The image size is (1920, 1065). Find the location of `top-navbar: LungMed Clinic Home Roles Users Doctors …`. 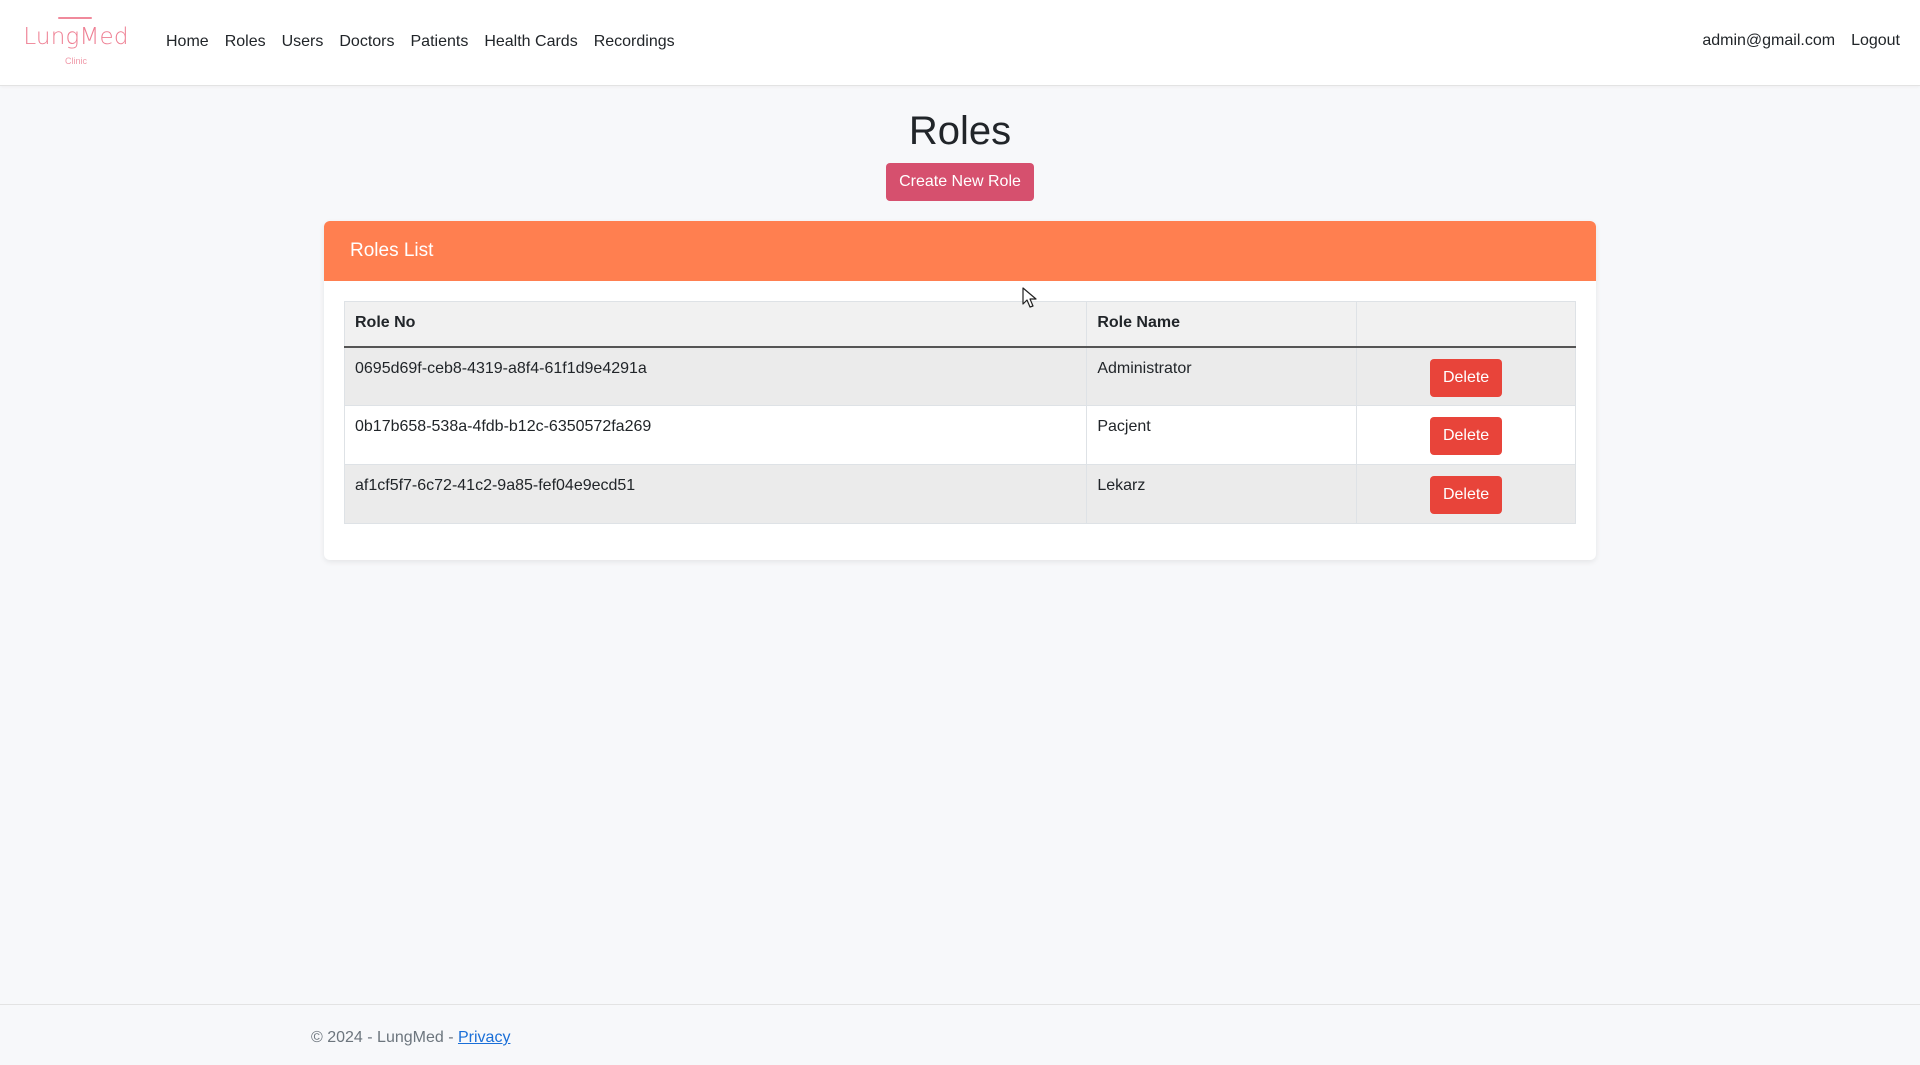

top-navbar: LungMed Clinic Home Roles Users Doctors … is located at coordinates (960, 43).